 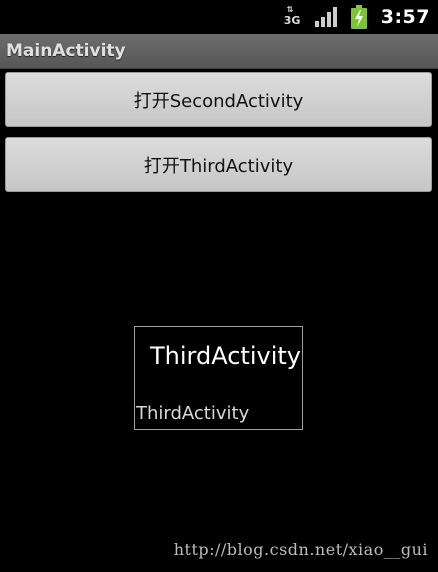 I want to click on network-3g-icon: ⇅ 3G, so click(x=292, y=17).